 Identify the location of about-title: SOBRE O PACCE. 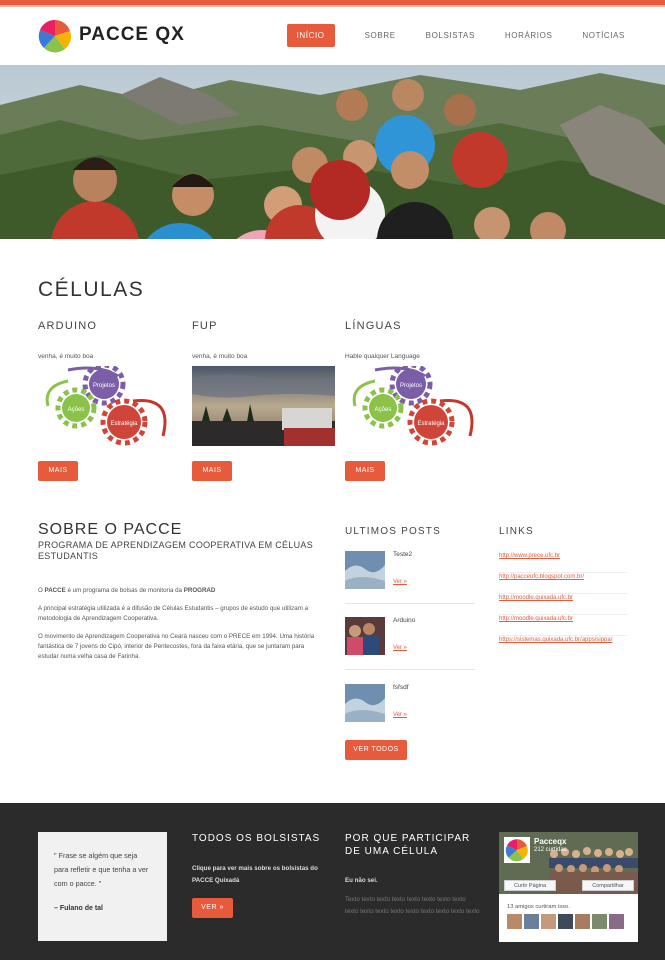
(110, 529).